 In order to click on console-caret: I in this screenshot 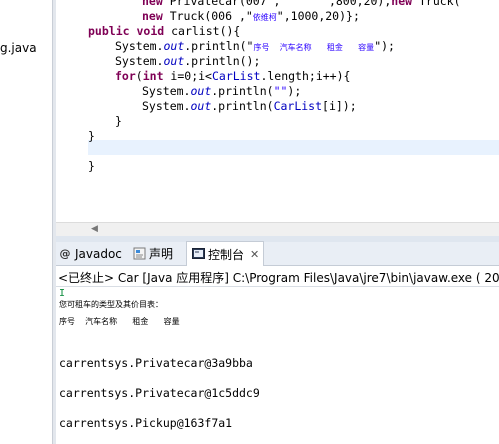, I will do `click(62, 293)`.